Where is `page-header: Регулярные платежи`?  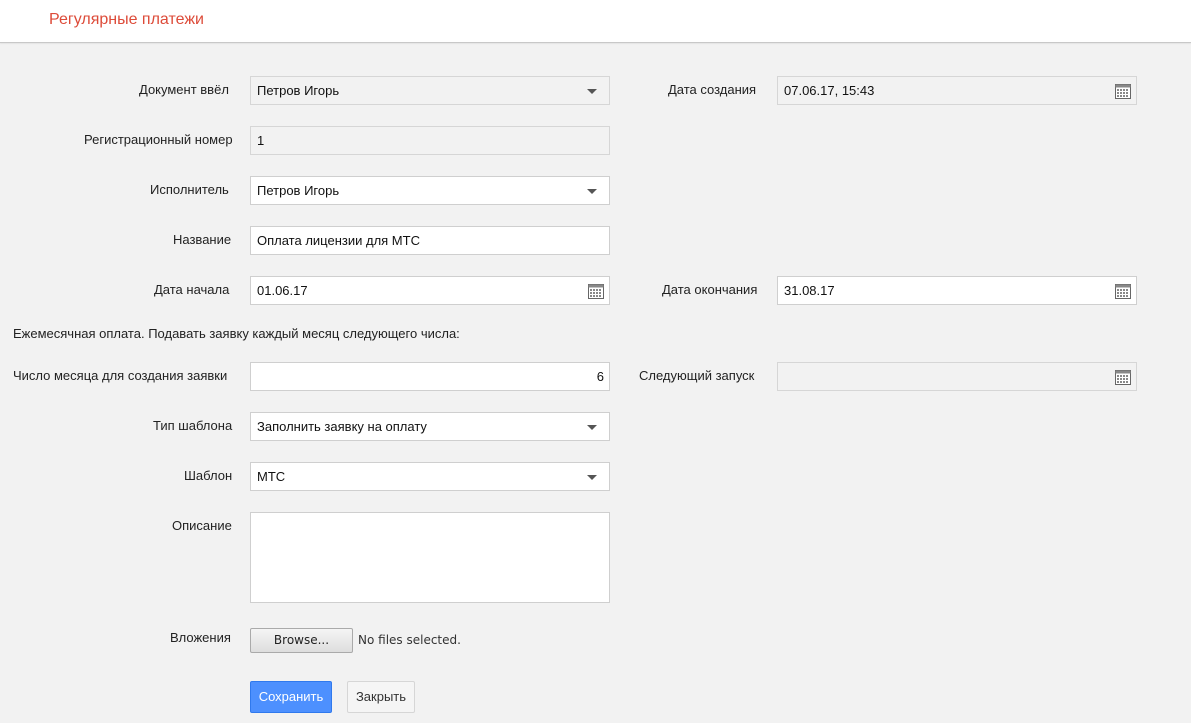 page-header: Регулярные платежи is located at coordinates (595, 21).